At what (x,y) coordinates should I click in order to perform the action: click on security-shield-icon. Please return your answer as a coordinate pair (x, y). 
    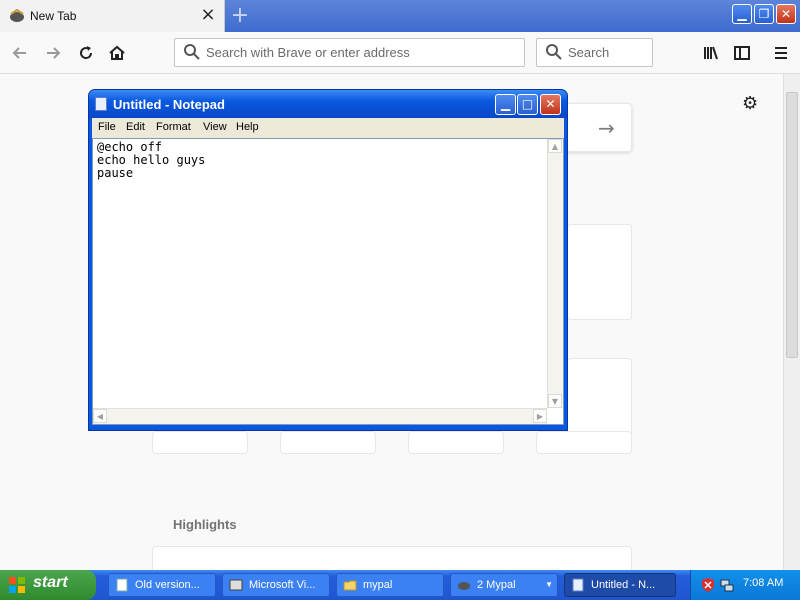
    Looking at the image, I should click on (708, 585).